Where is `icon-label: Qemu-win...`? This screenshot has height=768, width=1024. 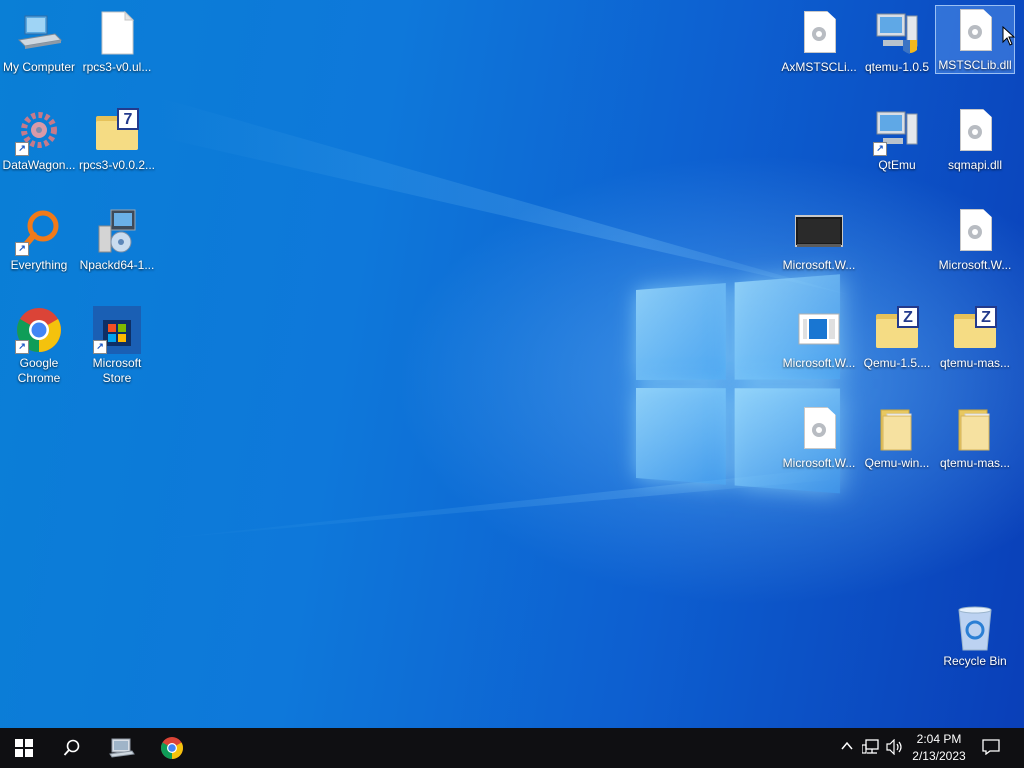
icon-label: Qemu-win... is located at coordinates (897, 463).